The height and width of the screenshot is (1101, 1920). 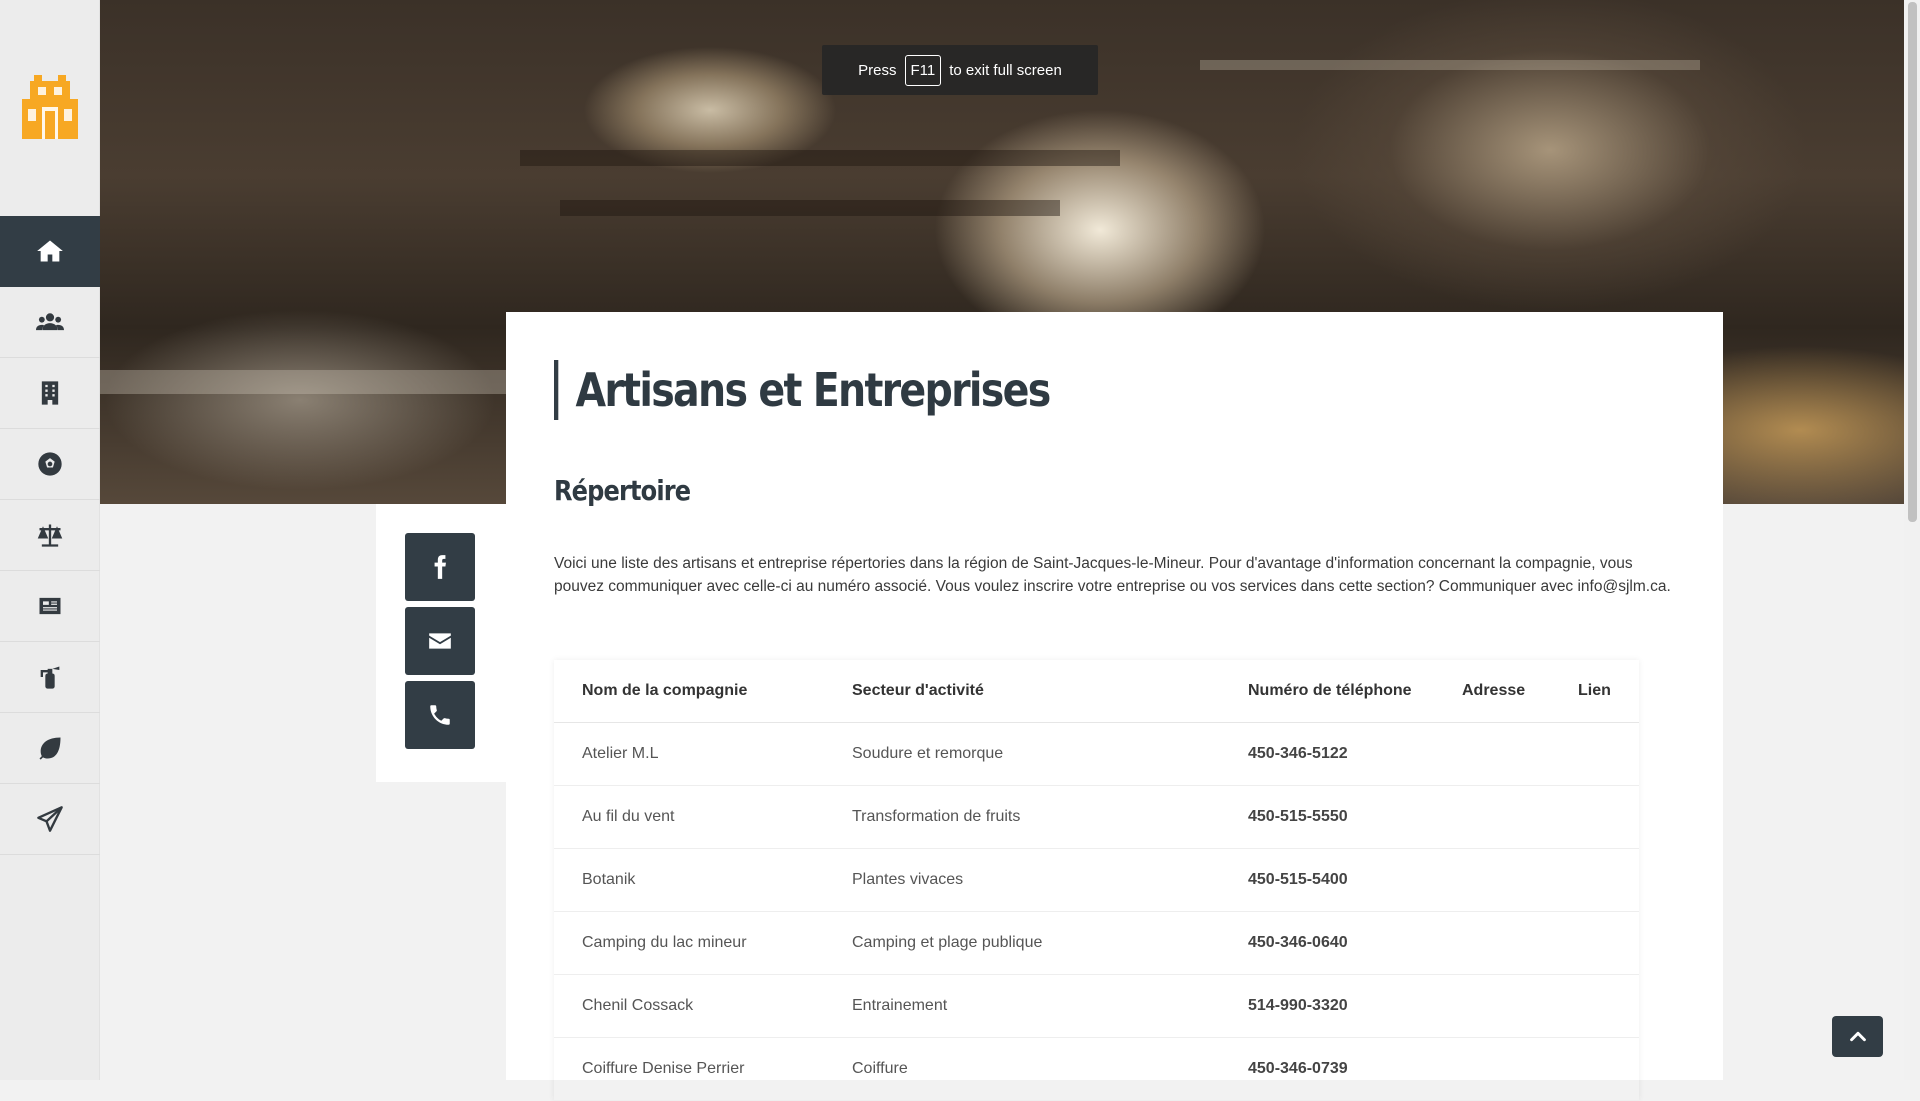 What do you see at coordinates (689, 691) in the screenshot?
I see `header-company-name: Nom de la compagnie` at bounding box center [689, 691].